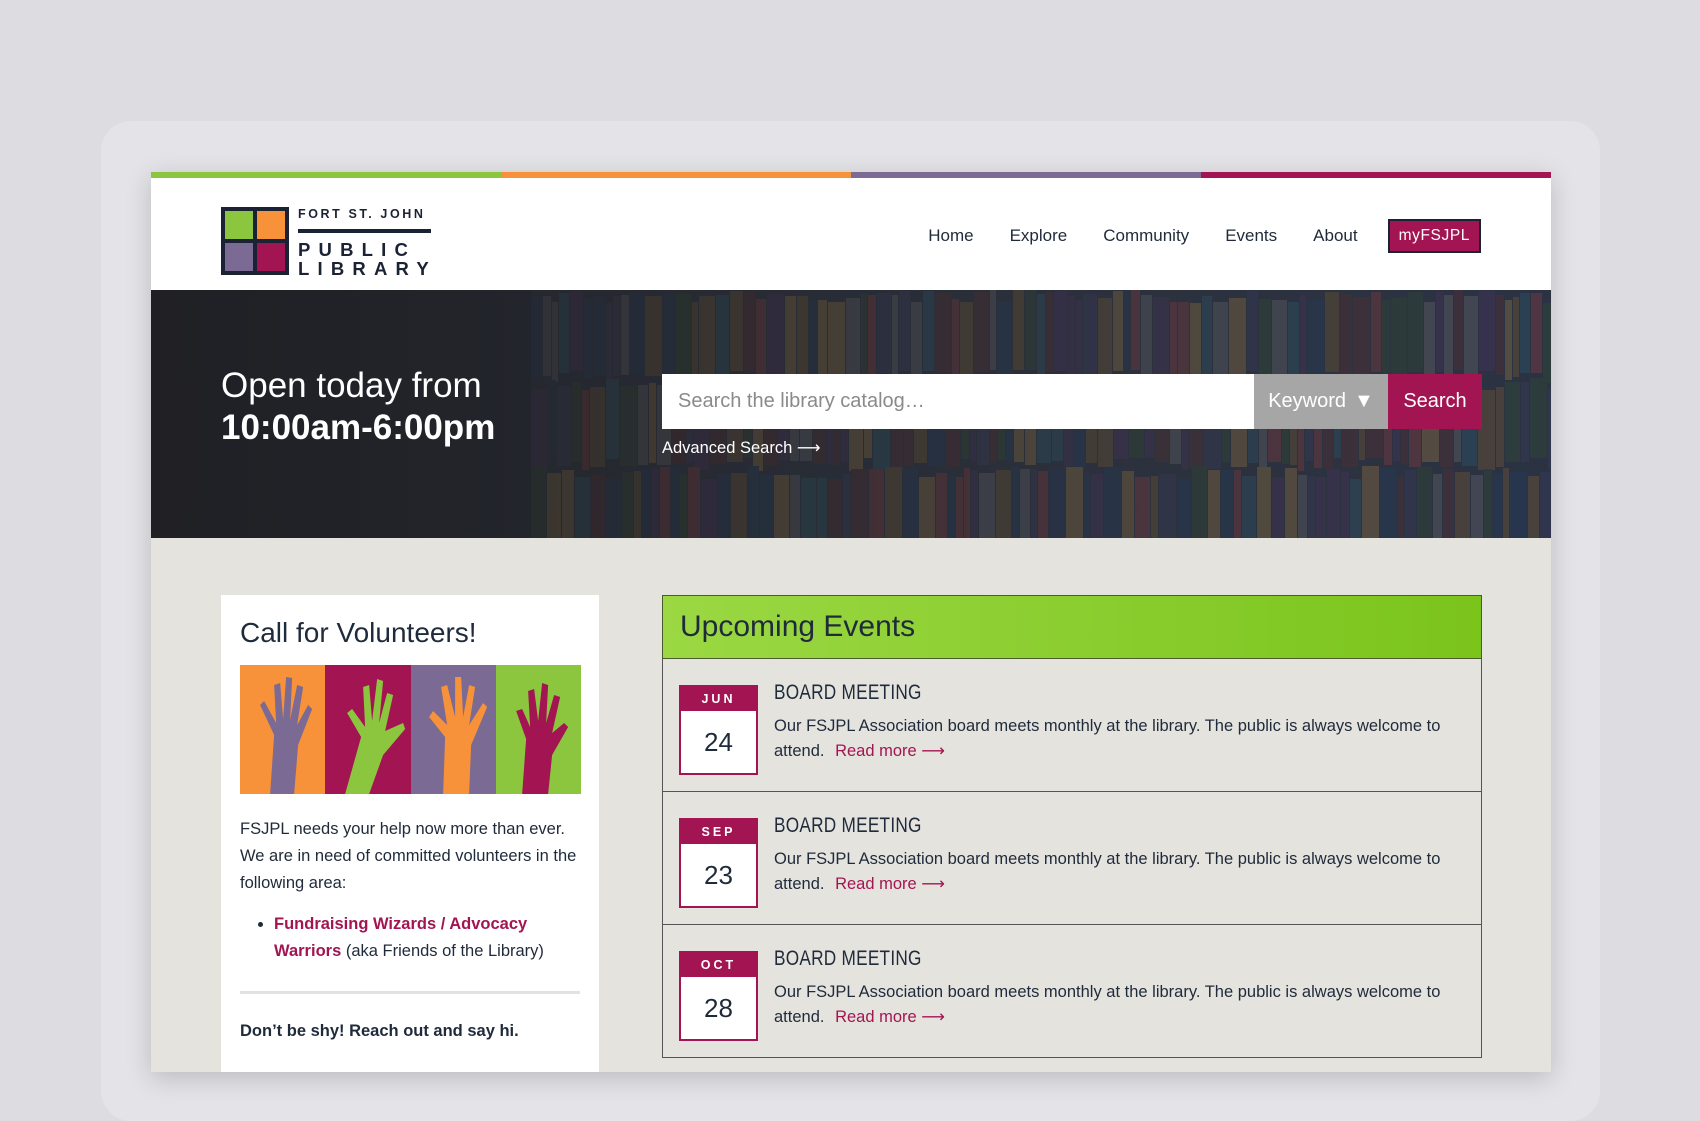 Image resolution: width=1700 pixels, height=1121 pixels. What do you see at coordinates (351, 385) in the screenshot?
I see `hours-label: Open today from` at bounding box center [351, 385].